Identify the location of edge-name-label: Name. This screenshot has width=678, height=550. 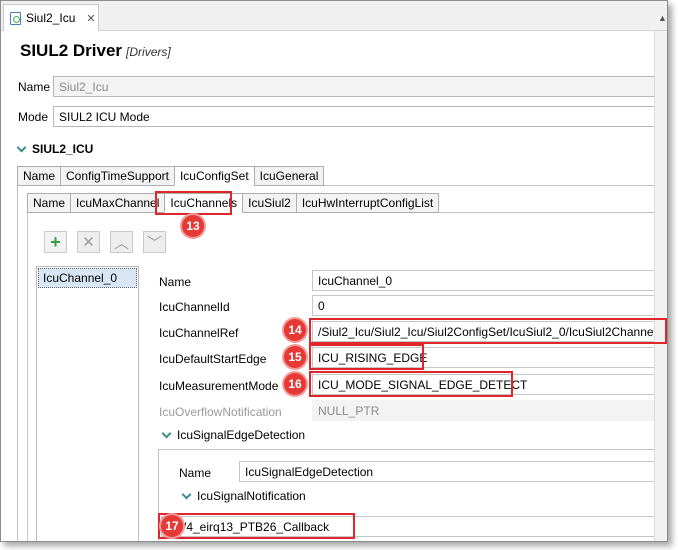
(195, 473).